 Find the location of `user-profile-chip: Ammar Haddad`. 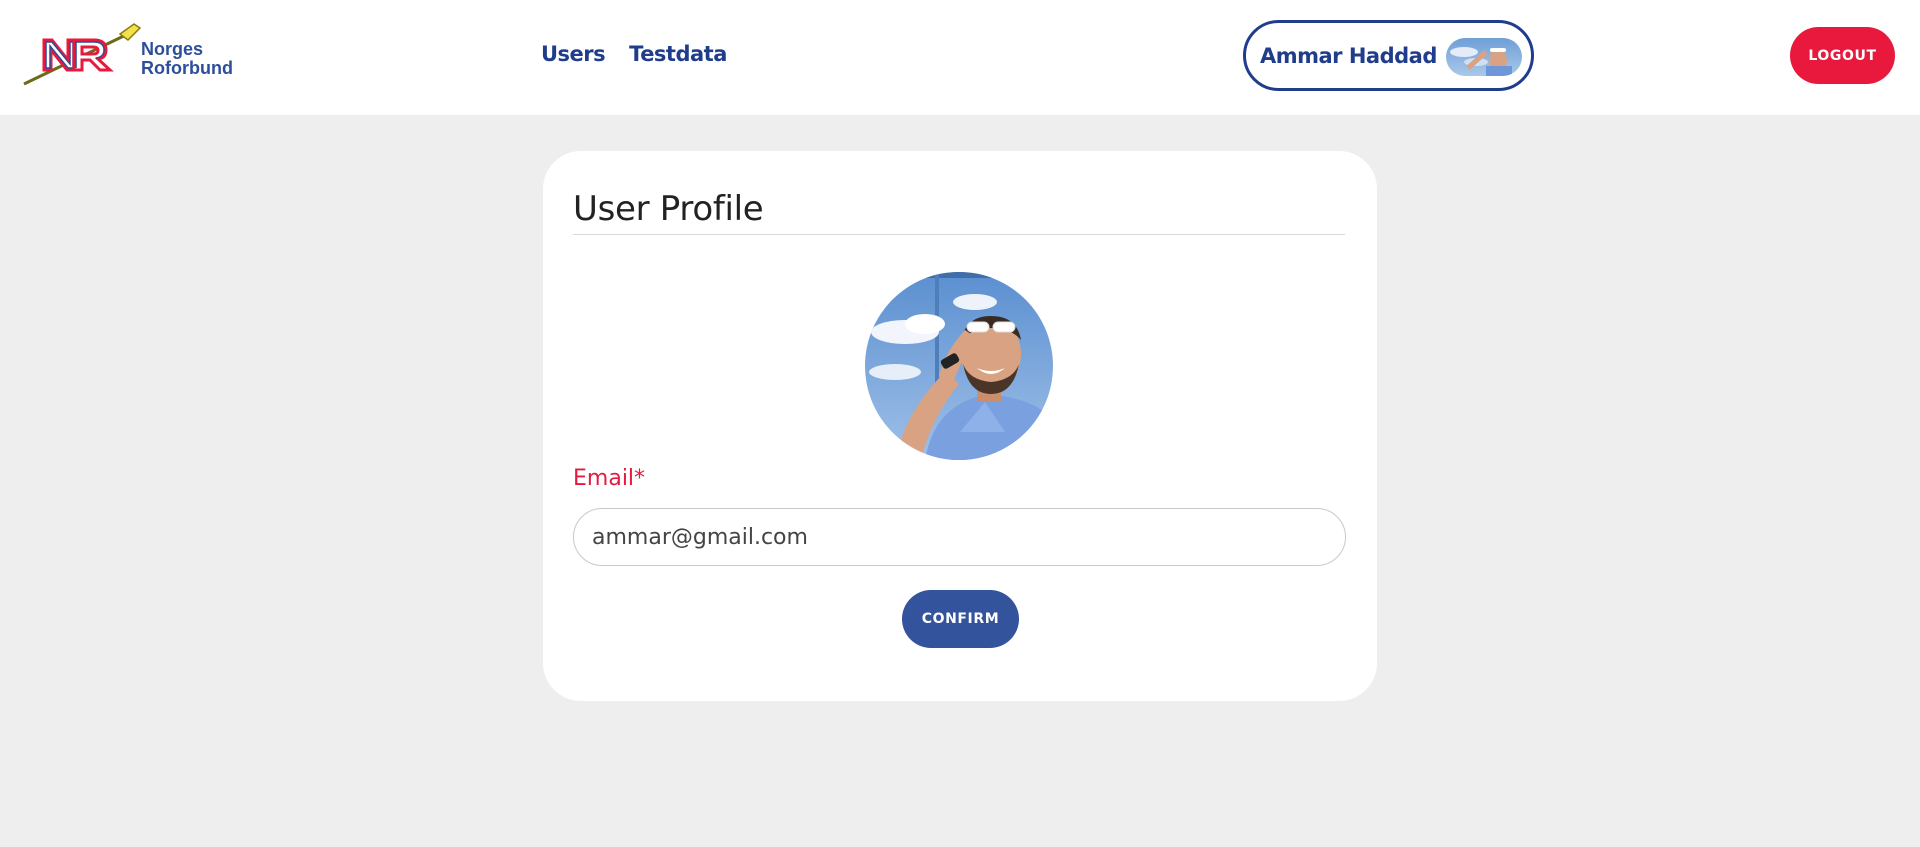

user-profile-chip: Ammar Haddad is located at coordinates (1388, 55).